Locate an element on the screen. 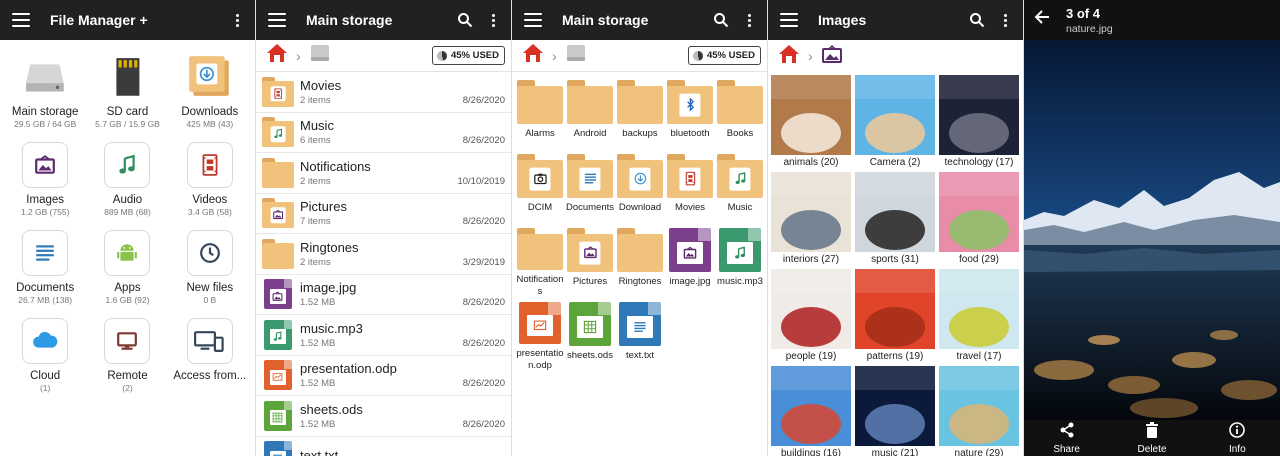  file-tile: sheets.ods is located at coordinates (590, 335).